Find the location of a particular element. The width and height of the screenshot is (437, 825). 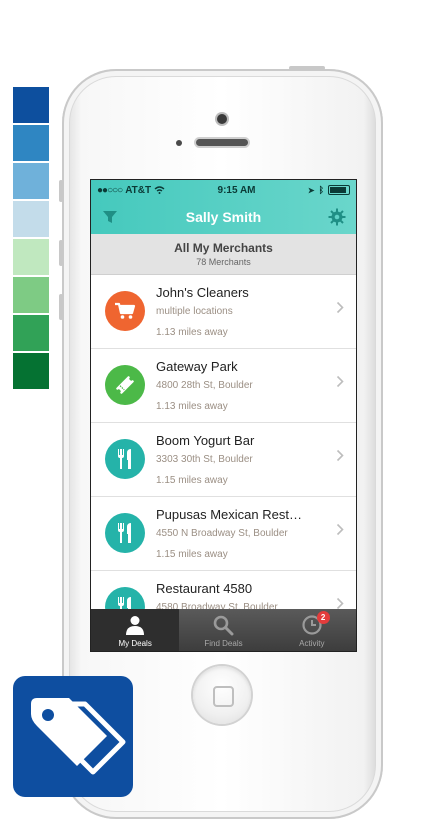

carrier-label: AT&T is located at coordinates (138, 190).